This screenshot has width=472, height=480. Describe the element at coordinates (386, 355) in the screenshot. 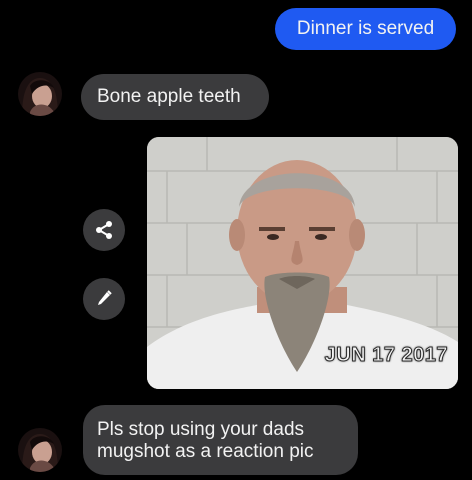

I see `photo-date-stamp: JUN 17 2017` at that location.